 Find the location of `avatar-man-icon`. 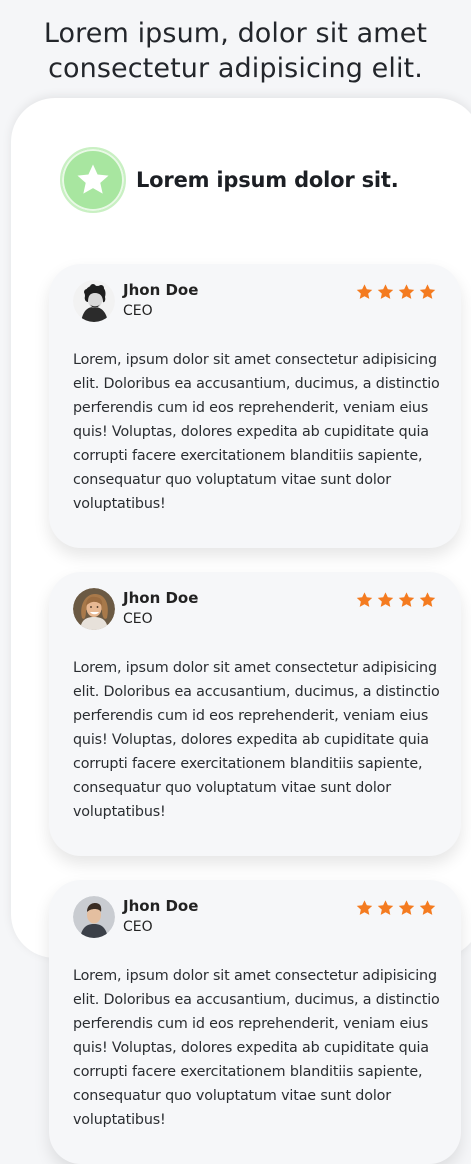

avatar-man-icon is located at coordinates (94, 917).